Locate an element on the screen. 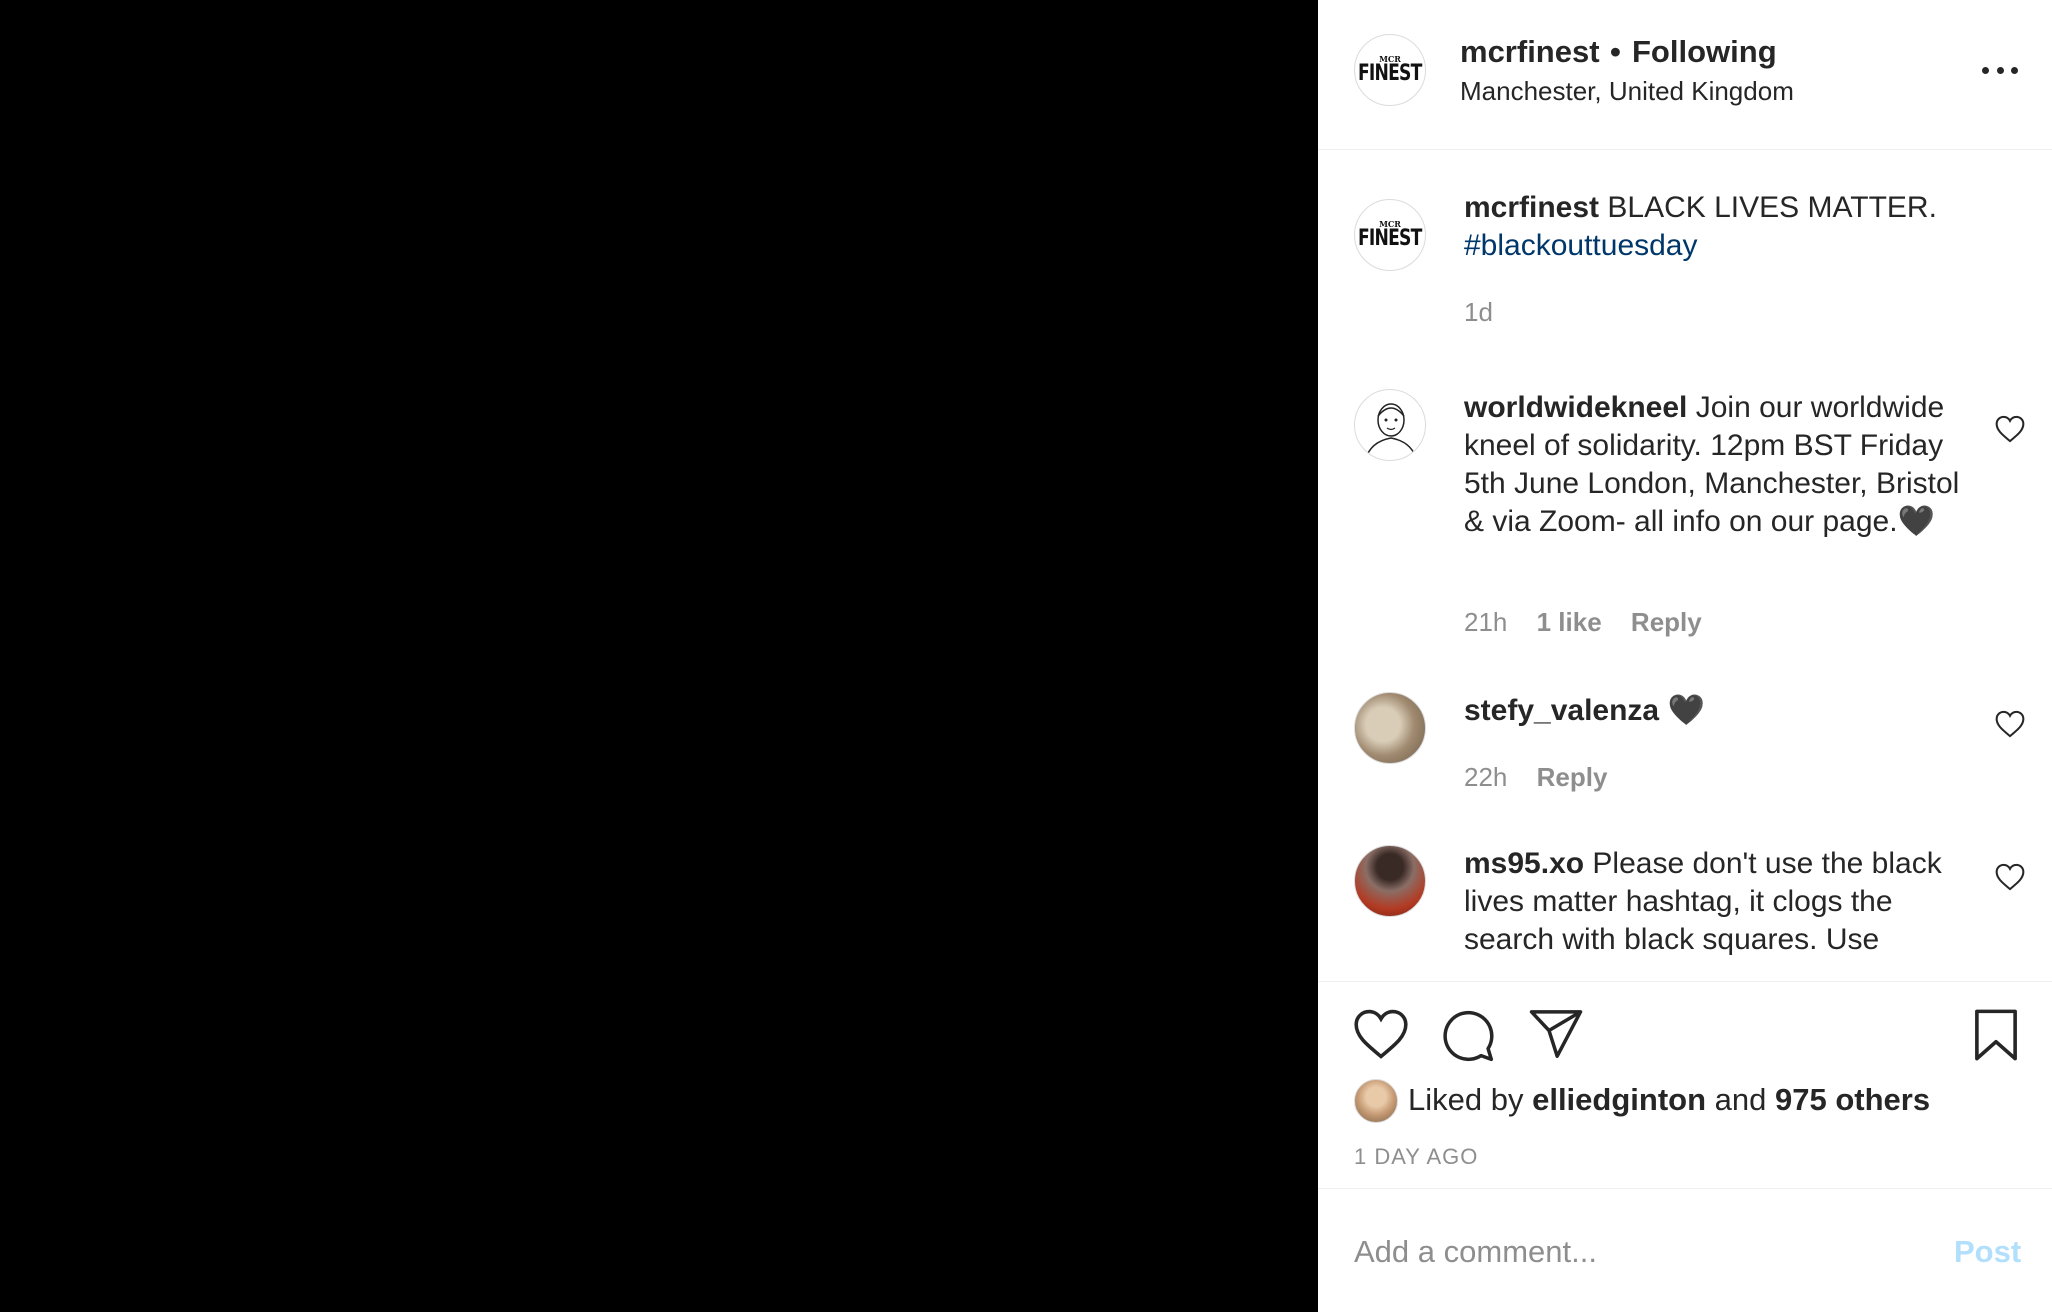 Image resolution: width=2052 pixels, height=1312 pixels. comment-meta: 21h 1 like Reply is located at coordinates (1594, 622).